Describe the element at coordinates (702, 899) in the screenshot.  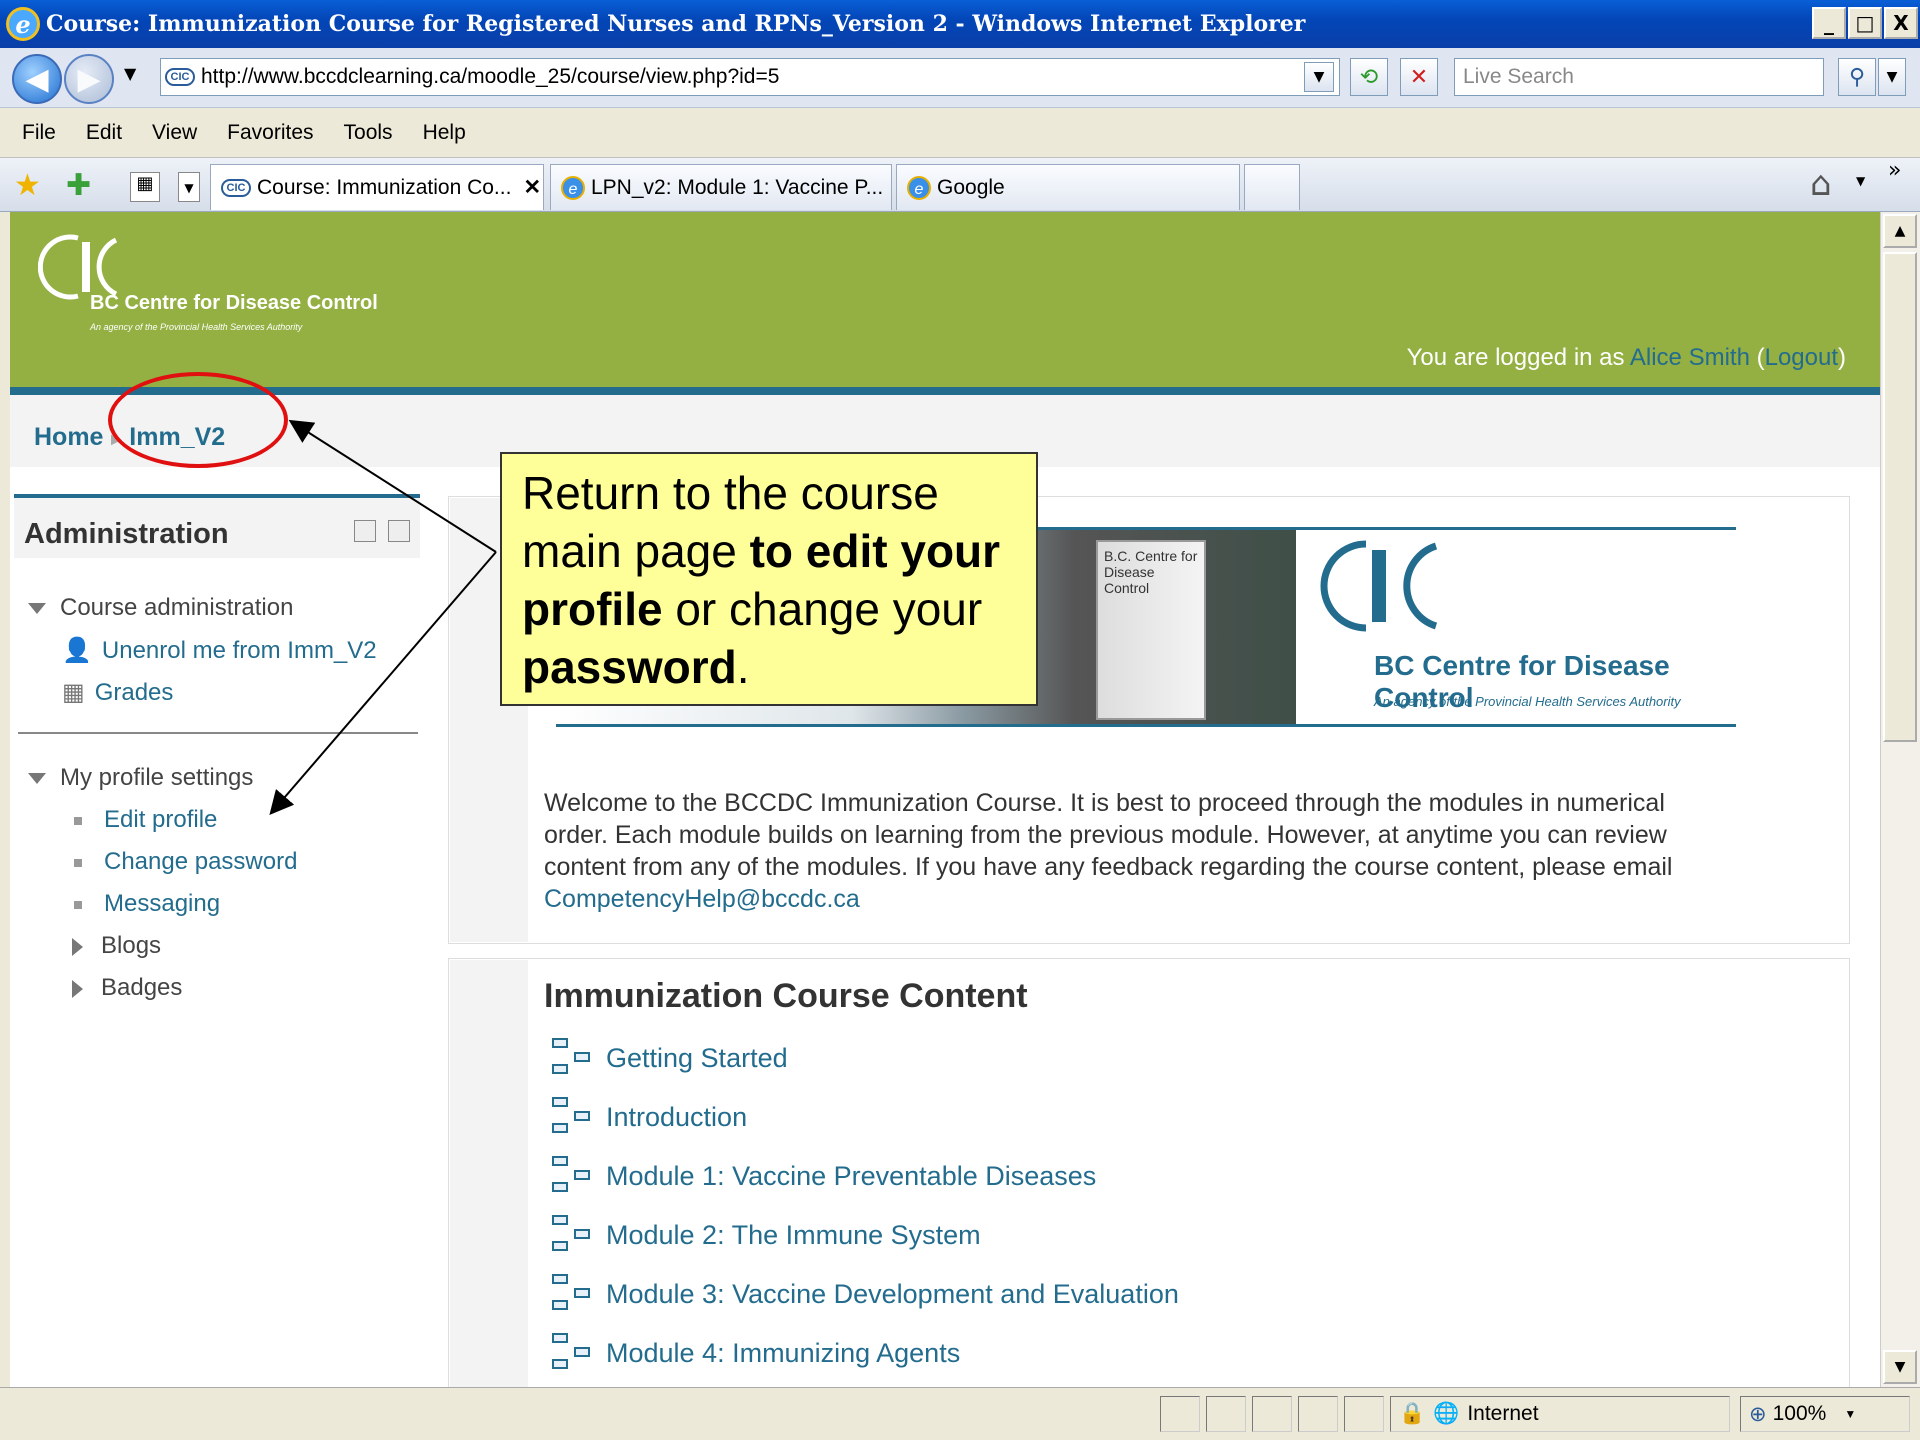
I see `feedback-email-link: CompetencyHelp@bccdc.ca` at that location.